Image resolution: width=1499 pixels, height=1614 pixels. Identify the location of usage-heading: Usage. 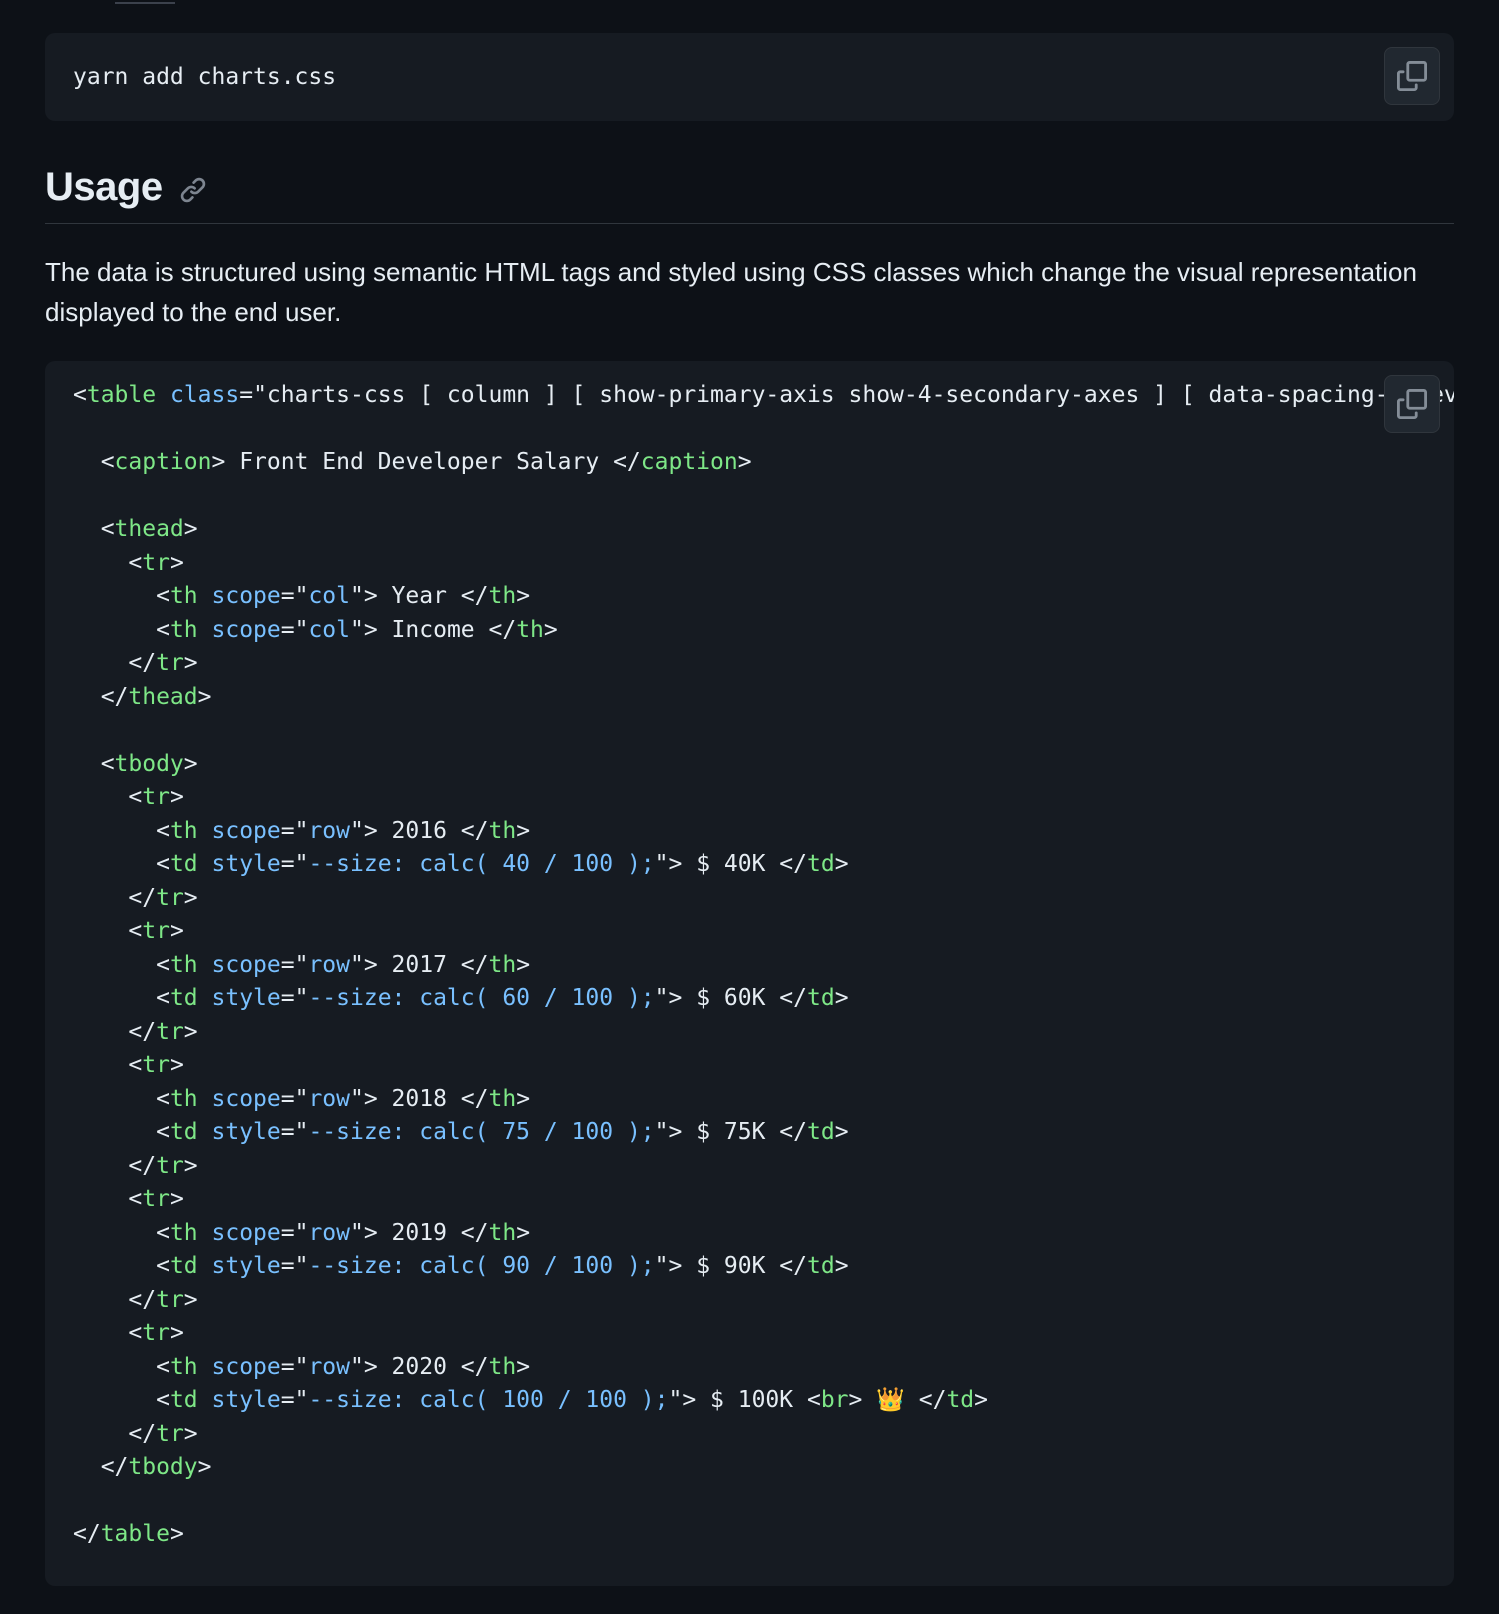
(749, 191).